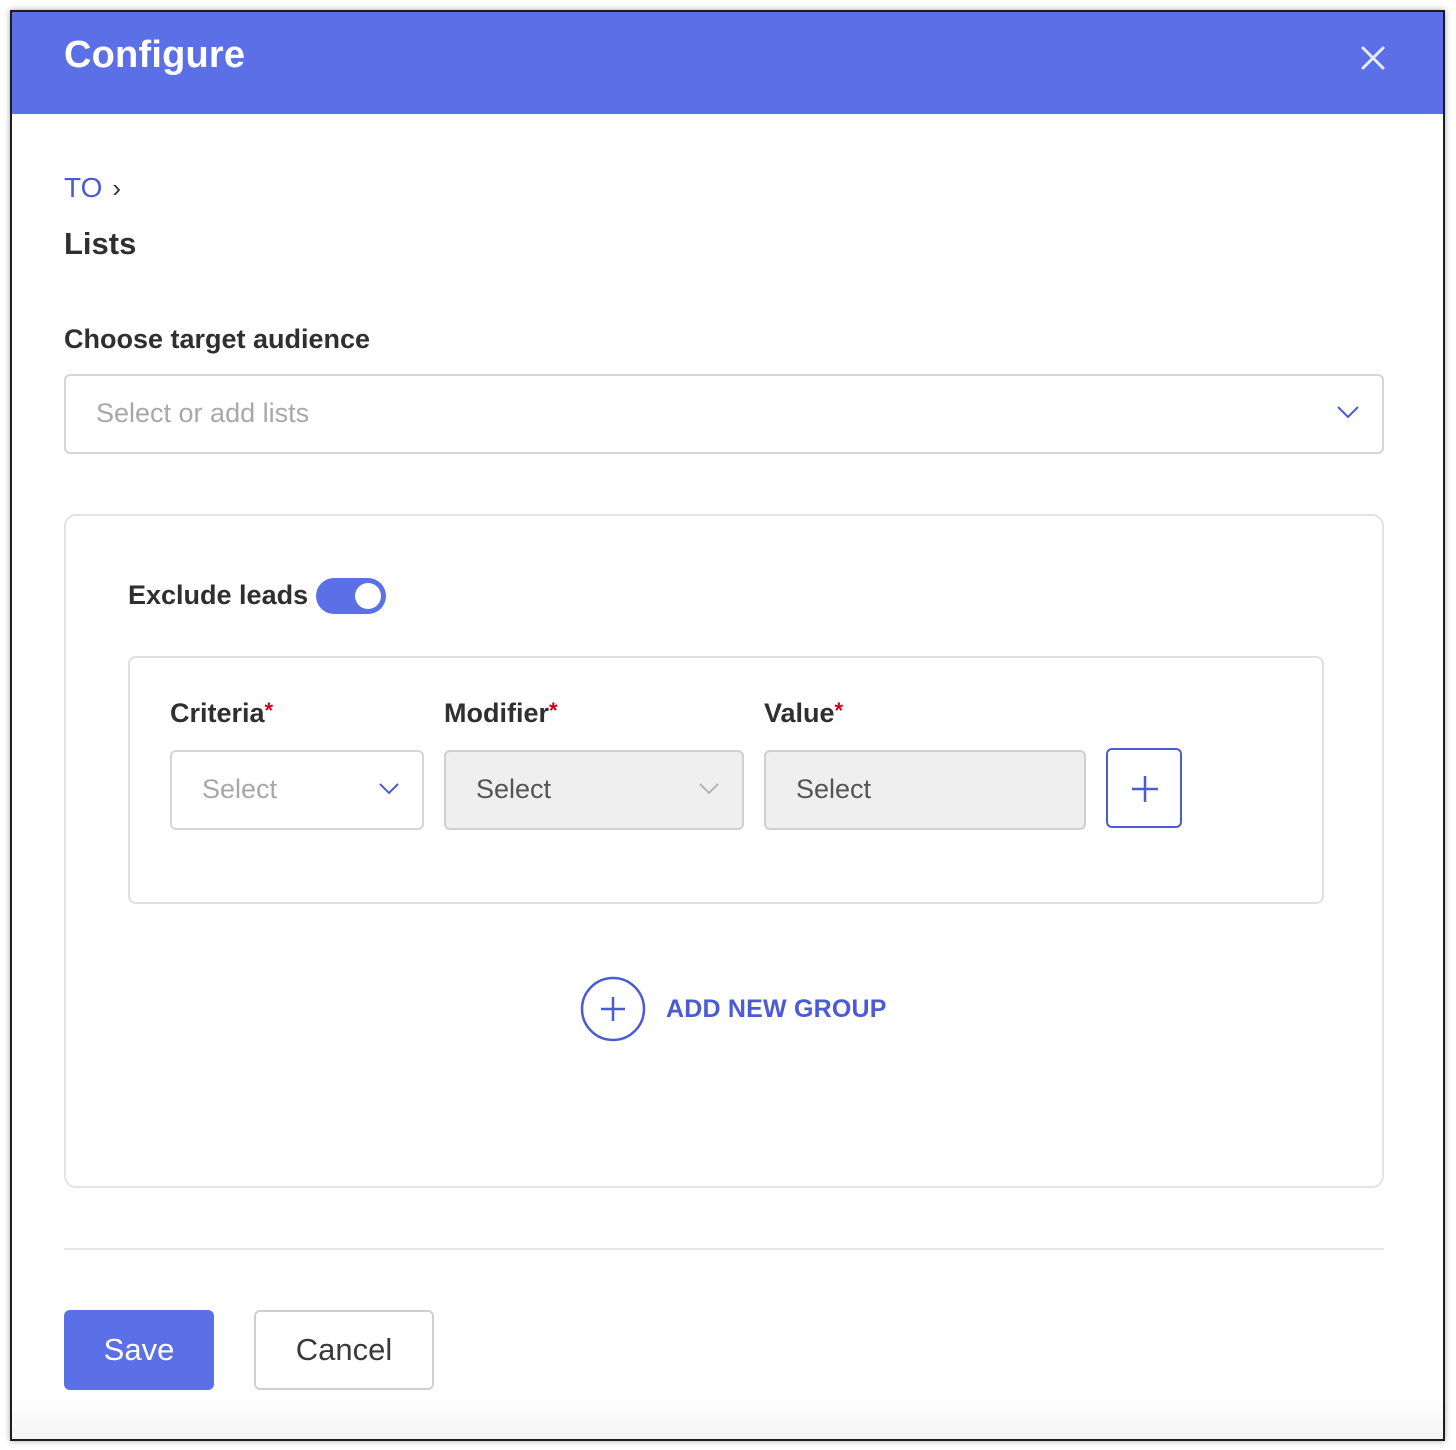 The width and height of the screenshot is (1456, 1450). Describe the element at coordinates (496, 713) in the screenshot. I see `modifier-label-text: Modifier` at that location.